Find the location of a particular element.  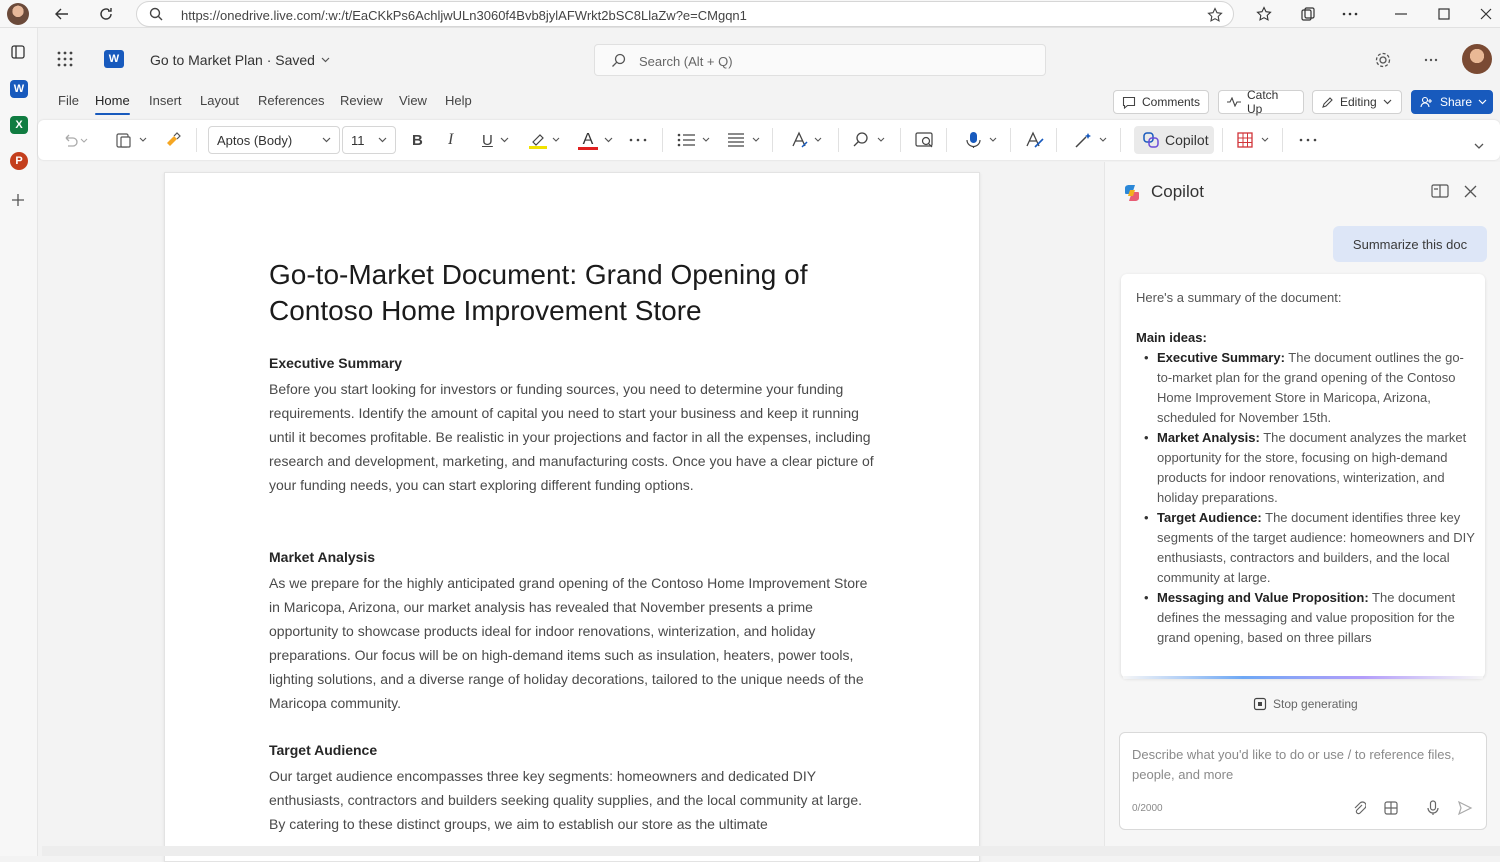

bullet-label: Market Analysis: is located at coordinates (1208, 437).